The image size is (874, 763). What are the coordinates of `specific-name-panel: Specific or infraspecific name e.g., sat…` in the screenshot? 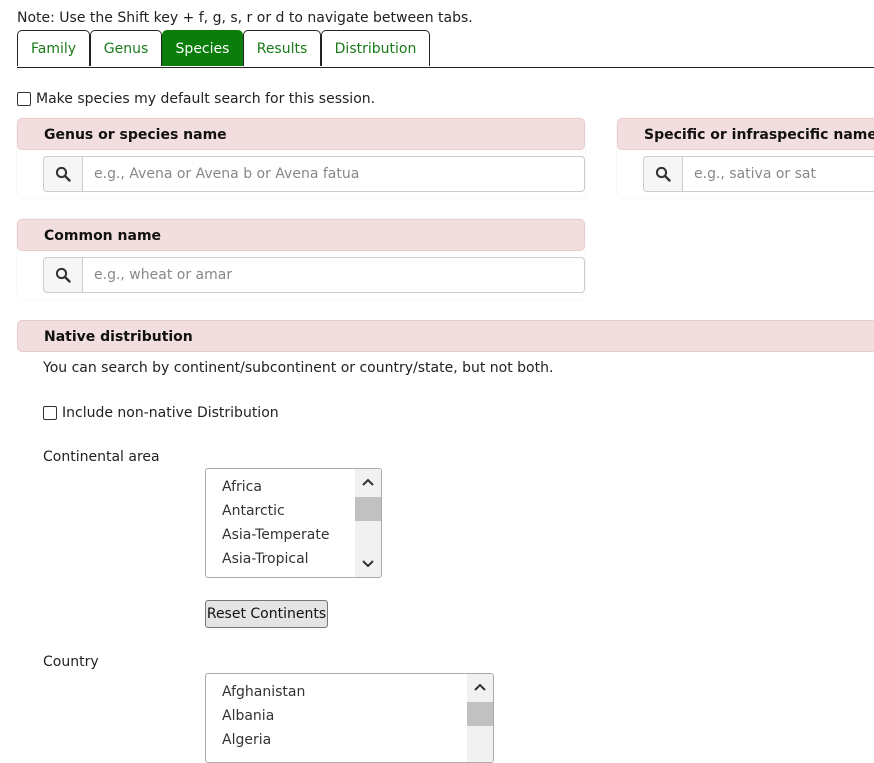 It's located at (745, 158).